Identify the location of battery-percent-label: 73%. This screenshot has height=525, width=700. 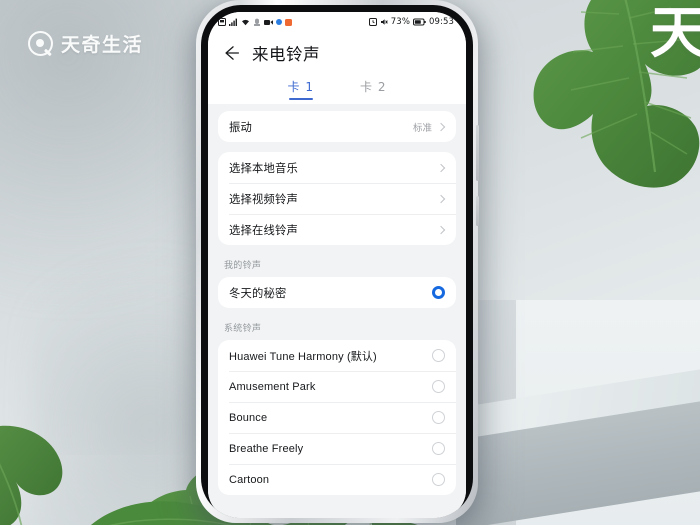
(400, 22).